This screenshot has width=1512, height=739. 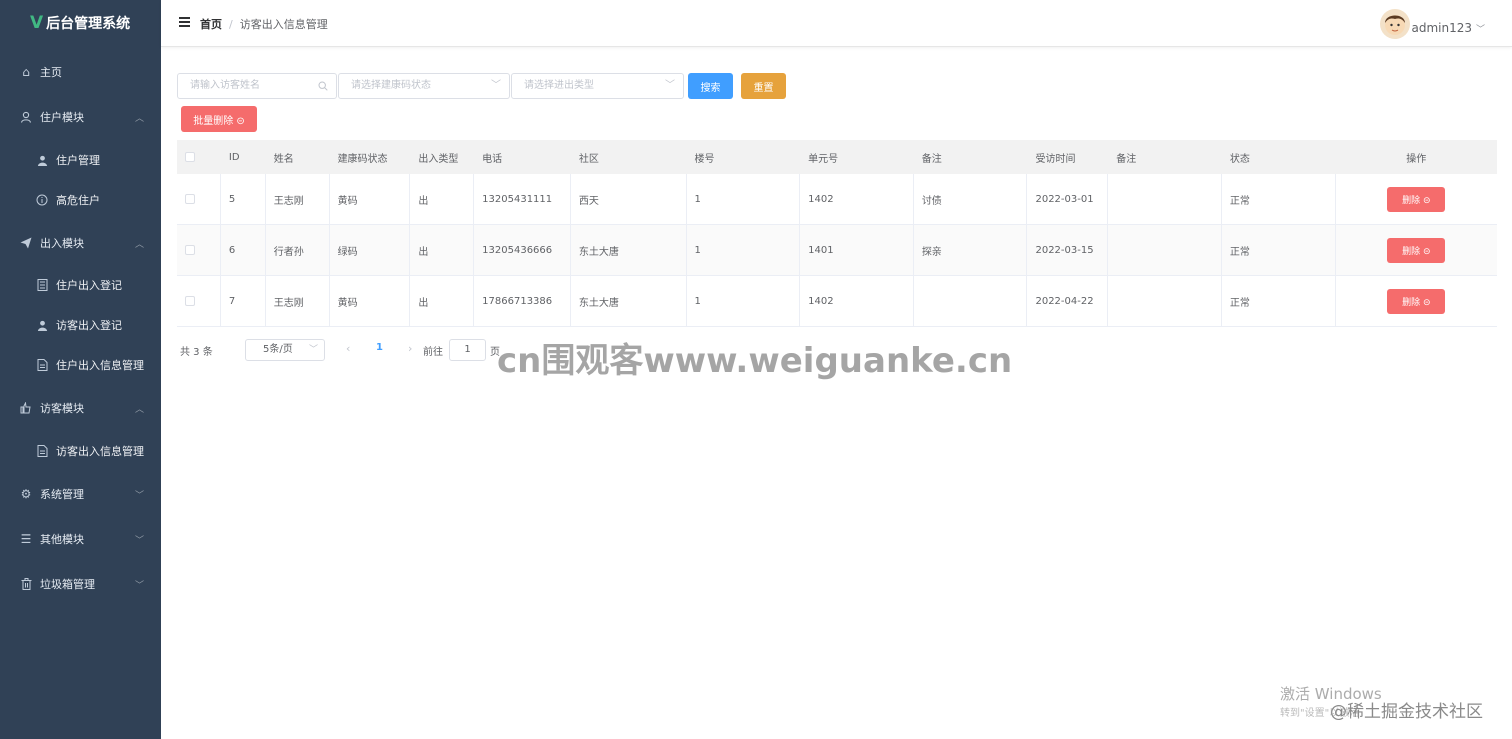 I want to click on sidebar-item-label: 住户出入信息管理, so click(x=100, y=365).